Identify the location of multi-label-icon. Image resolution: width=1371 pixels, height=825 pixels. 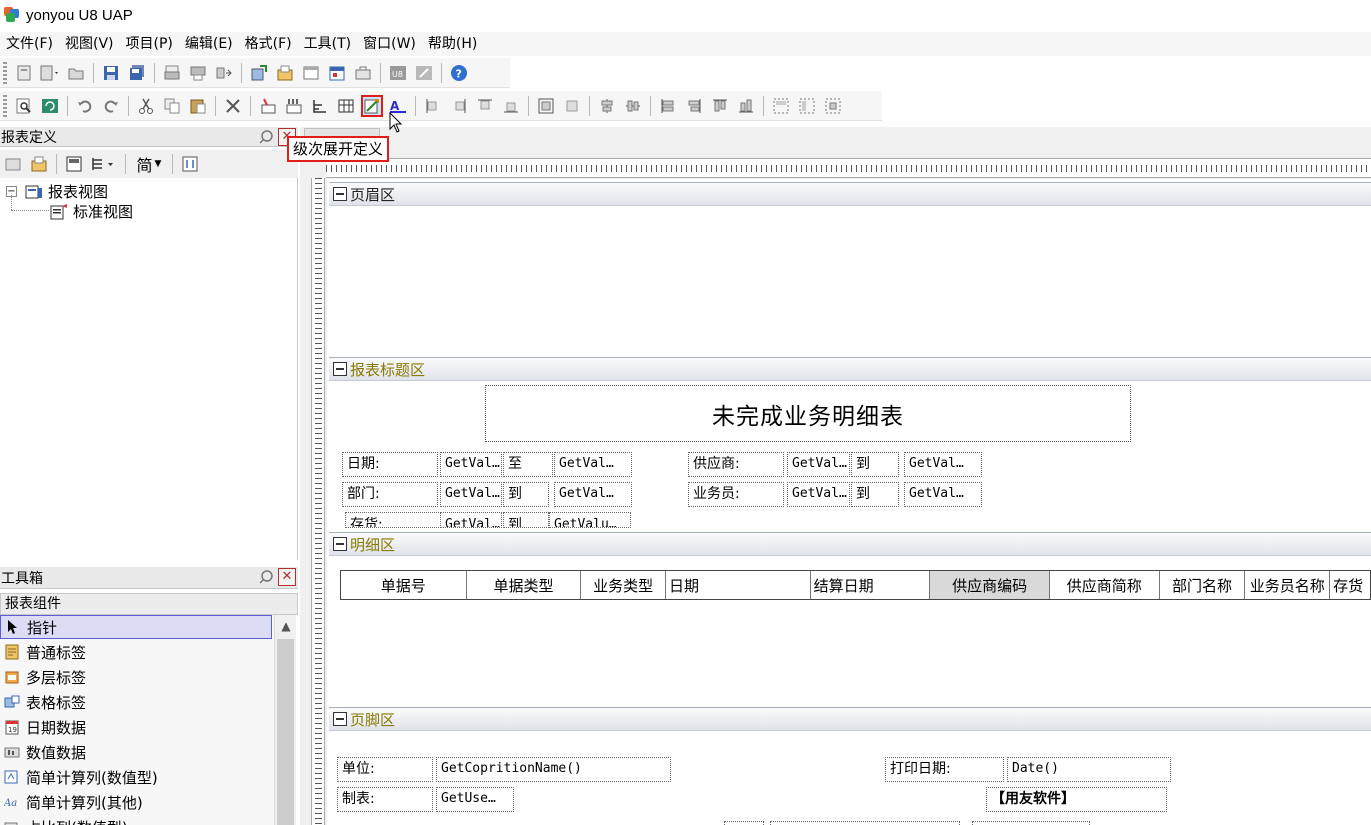
(294, 106).